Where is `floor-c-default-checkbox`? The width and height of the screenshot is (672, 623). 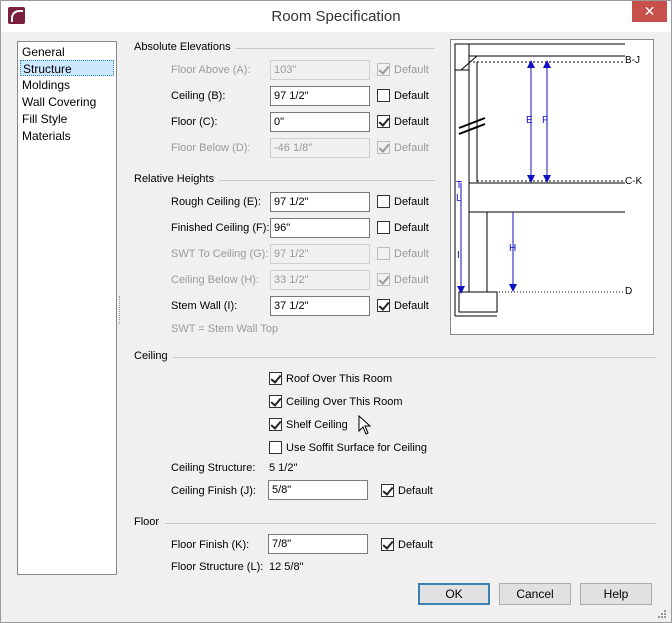 floor-c-default-checkbox is located at coordinates (383, 121).